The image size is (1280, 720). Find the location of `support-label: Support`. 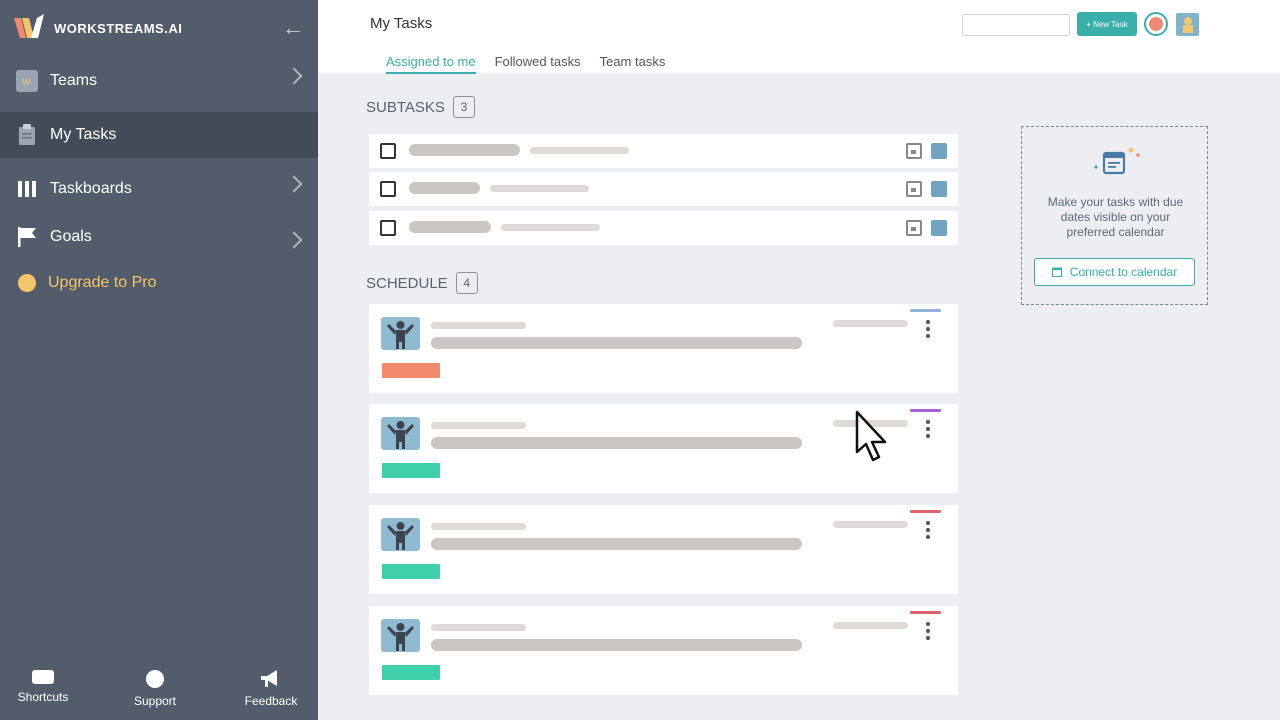

support-label: Support is located at coordinates (155, 701).